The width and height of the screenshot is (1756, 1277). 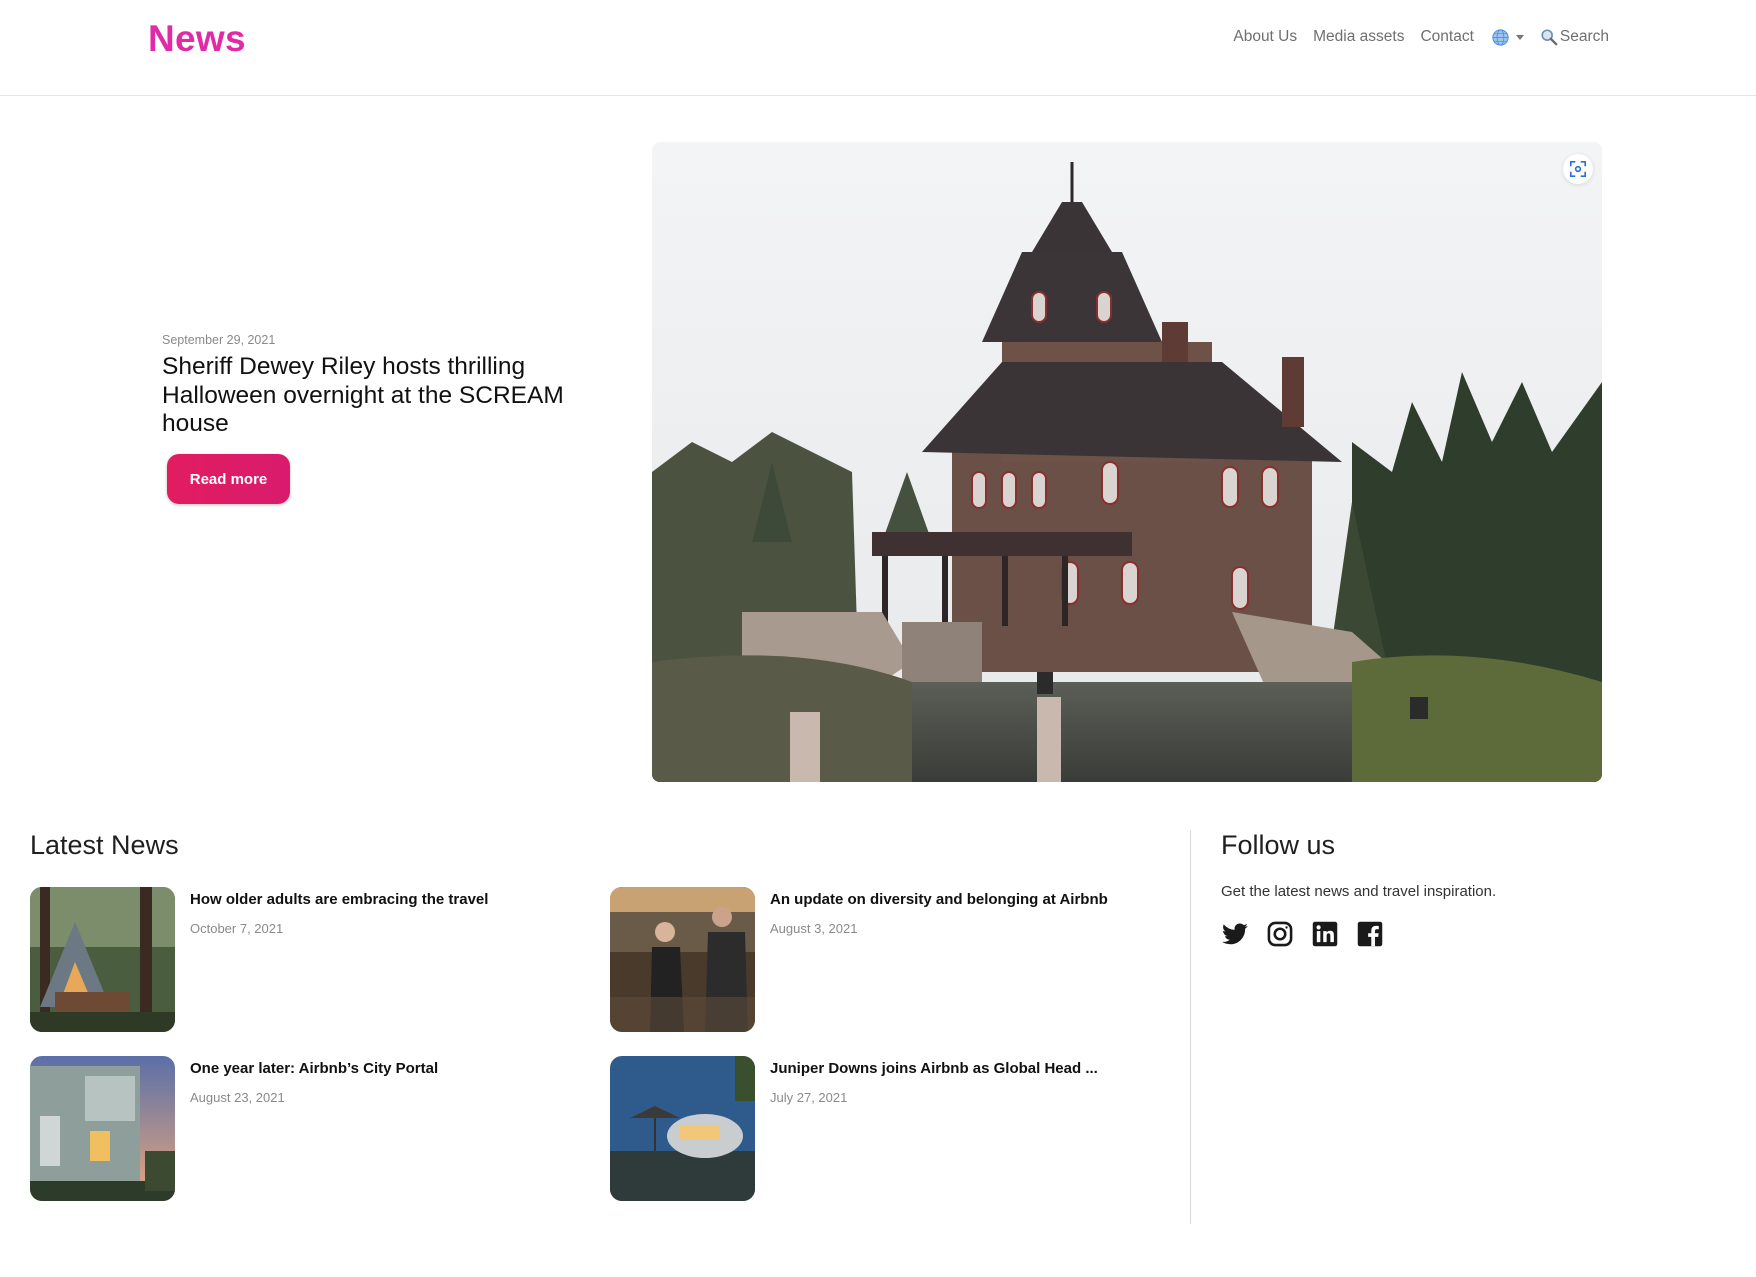 I want to click on column-divider, so click(x=1190, y=1027).